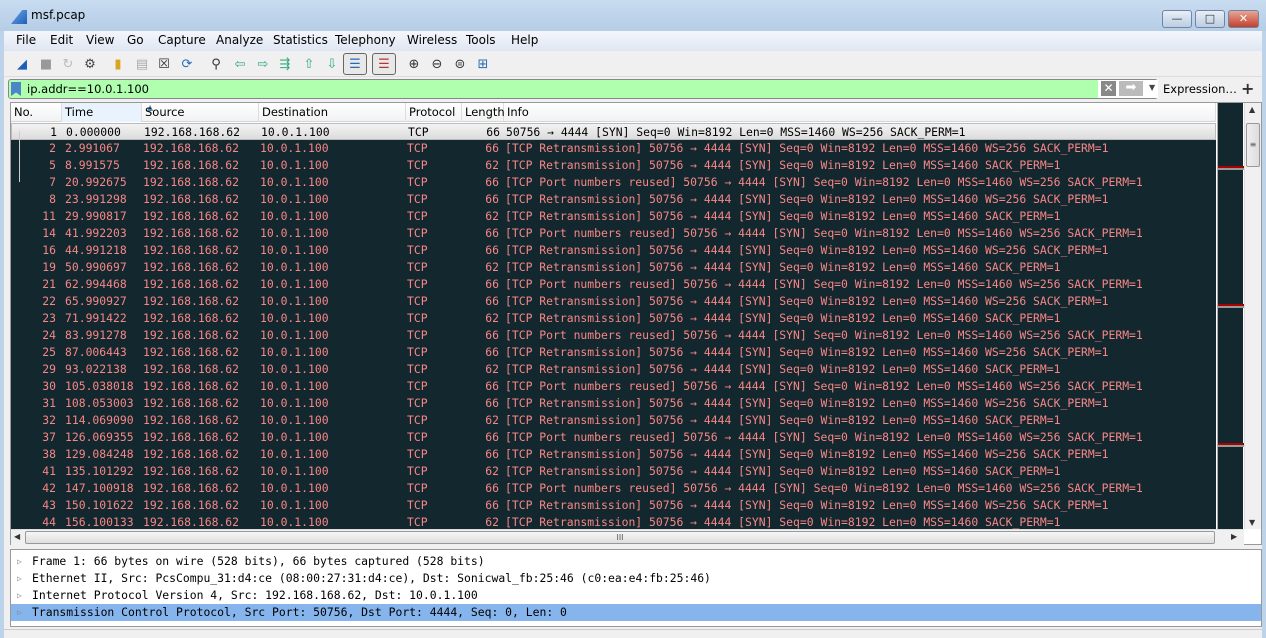  Describe the element at coordinates (61, 40) in the screenshot. I see `menu-edit: Edit` at that location.